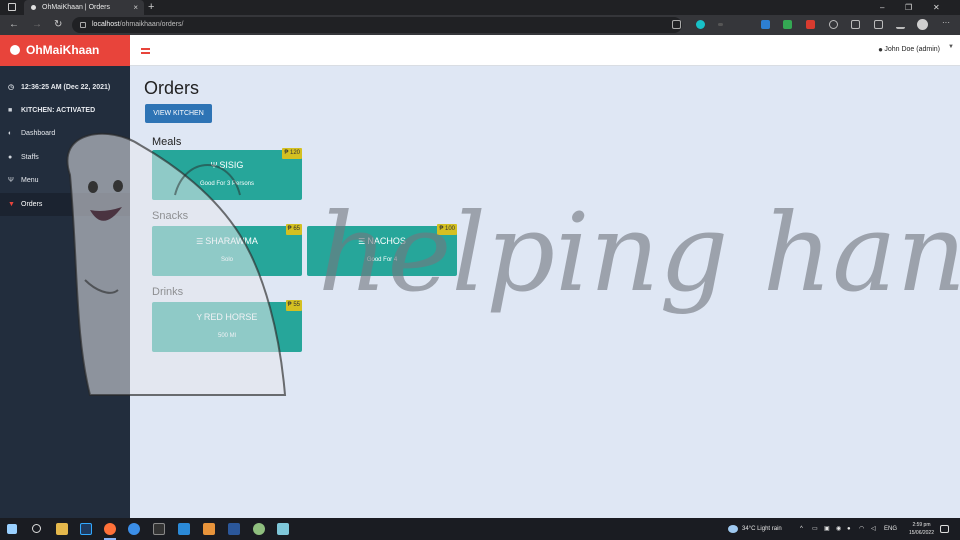 The height and width of the screenshot is (540, 960). I want to click on system-clock: 2:59 pm 15/06/2022, so click(921, 529).